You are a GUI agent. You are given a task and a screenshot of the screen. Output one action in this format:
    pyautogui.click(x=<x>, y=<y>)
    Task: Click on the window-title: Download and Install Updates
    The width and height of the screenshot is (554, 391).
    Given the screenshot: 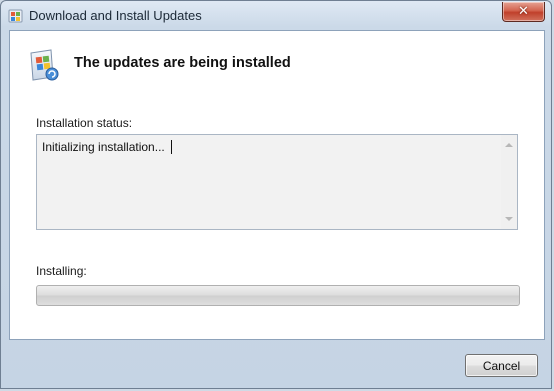 What is the action you would take?
    pyautogui.click(x=115, y=15)
    